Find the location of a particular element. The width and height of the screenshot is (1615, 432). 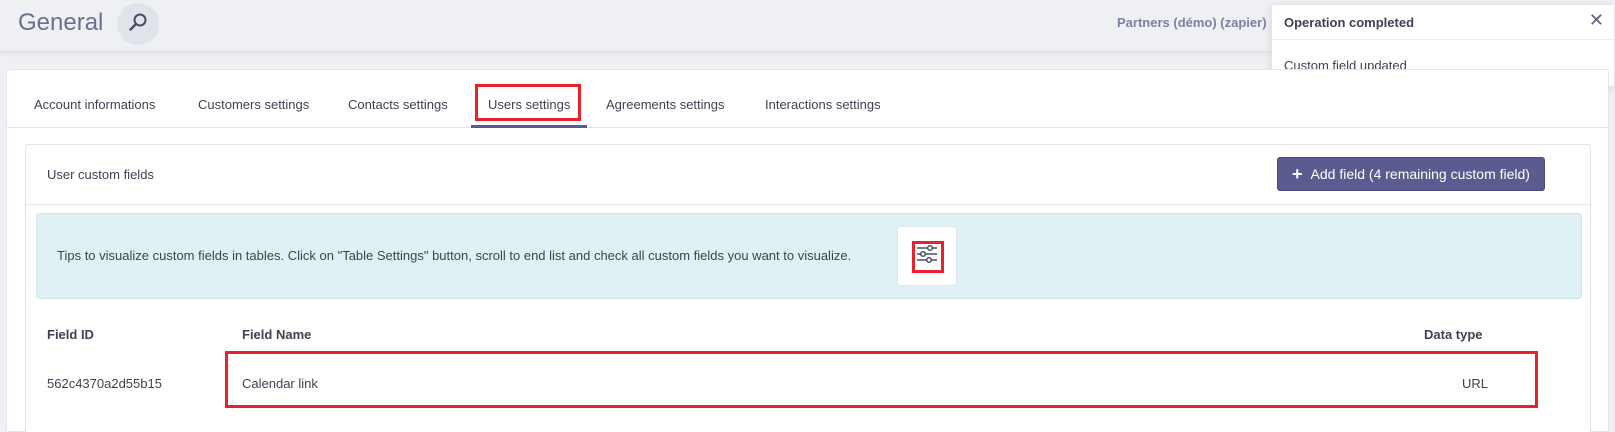

cell-field-name: Calendar link is located at coordinates (280, 383).